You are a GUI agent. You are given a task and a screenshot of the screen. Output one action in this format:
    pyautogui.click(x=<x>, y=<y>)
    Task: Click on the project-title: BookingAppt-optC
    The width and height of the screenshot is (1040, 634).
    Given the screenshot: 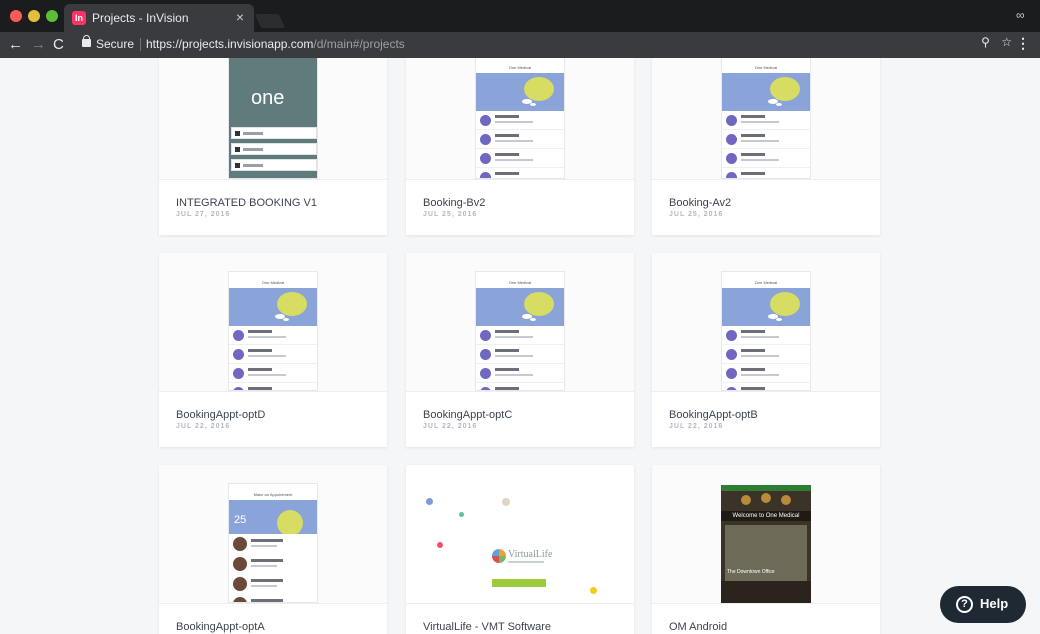 What is the action you would take?
    pyautogui.click(x=467, y=415)
    